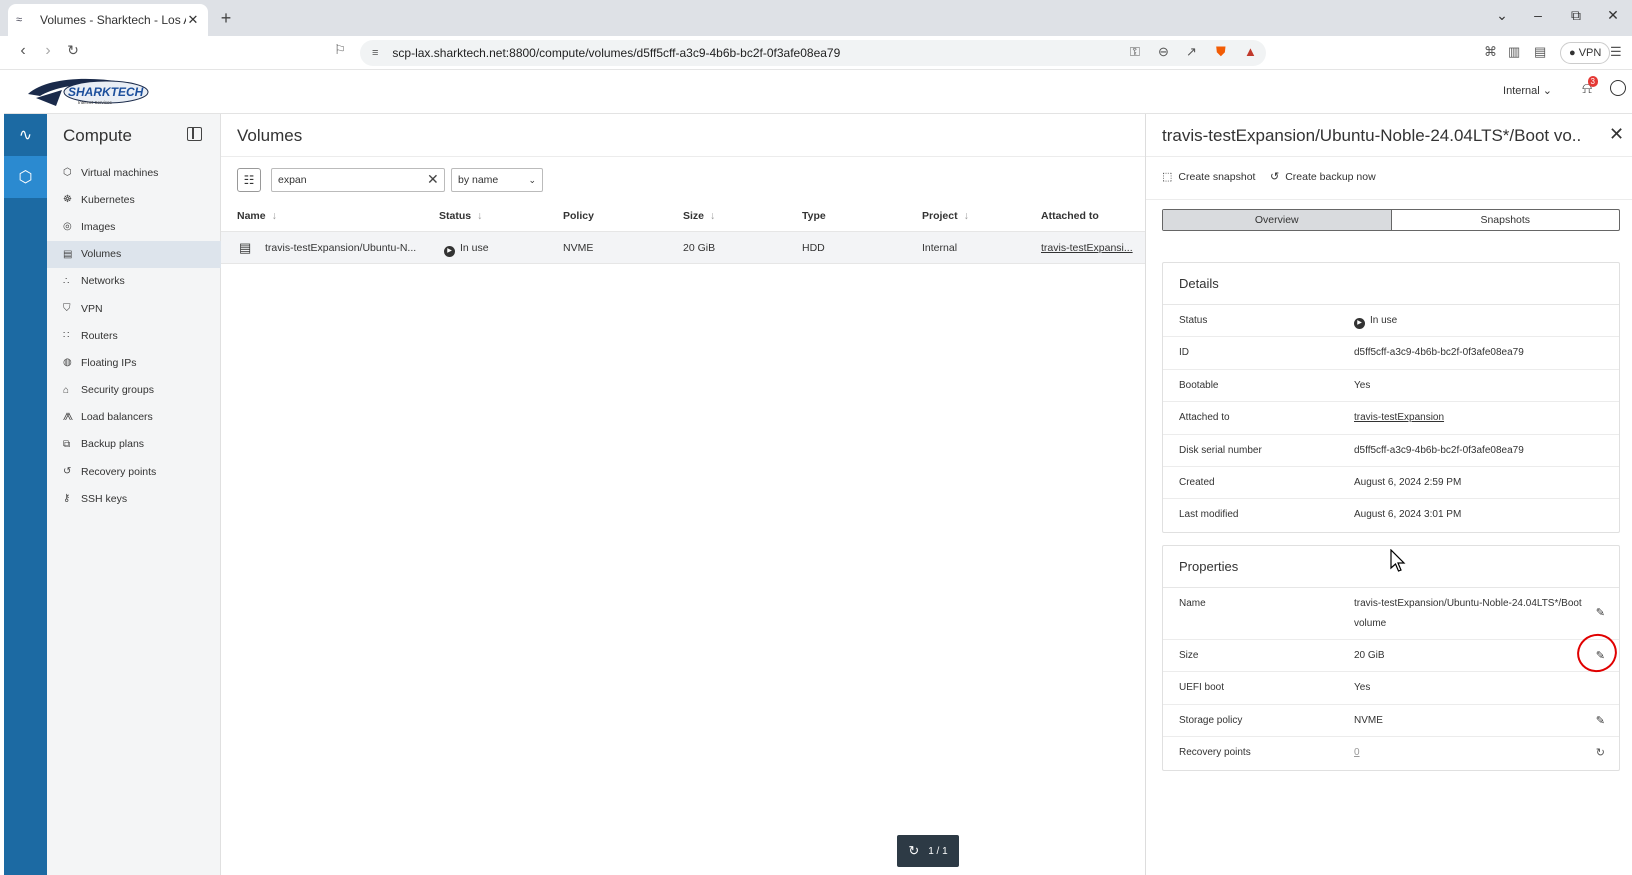 The height and width of the screenshot is (875, 1632). I want to click on column-status: Status ↓, so click(460, 216).